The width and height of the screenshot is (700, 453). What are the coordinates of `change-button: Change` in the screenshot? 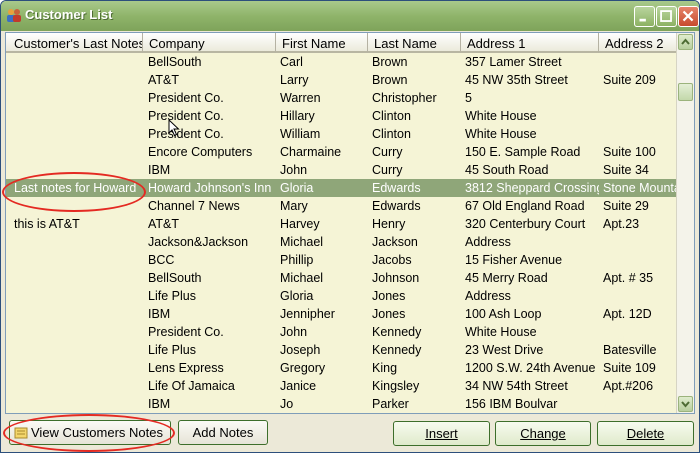 It's located at (543, 433).